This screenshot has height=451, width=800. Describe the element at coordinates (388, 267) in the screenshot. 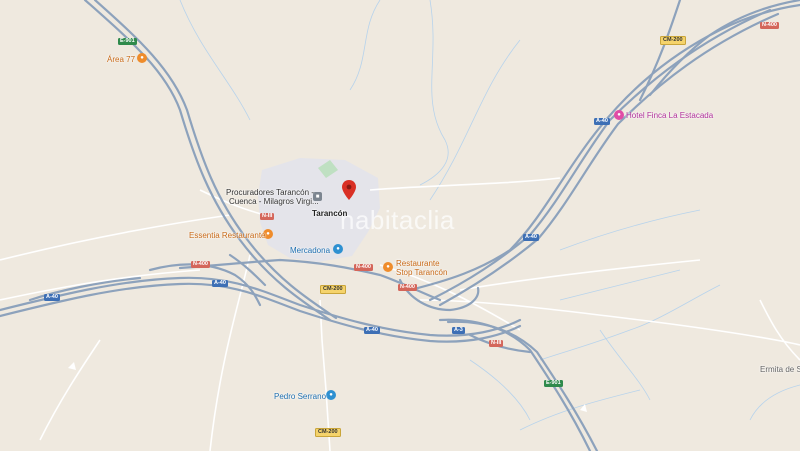

I see `restaurante-stop-food-icon: ●` at that location.